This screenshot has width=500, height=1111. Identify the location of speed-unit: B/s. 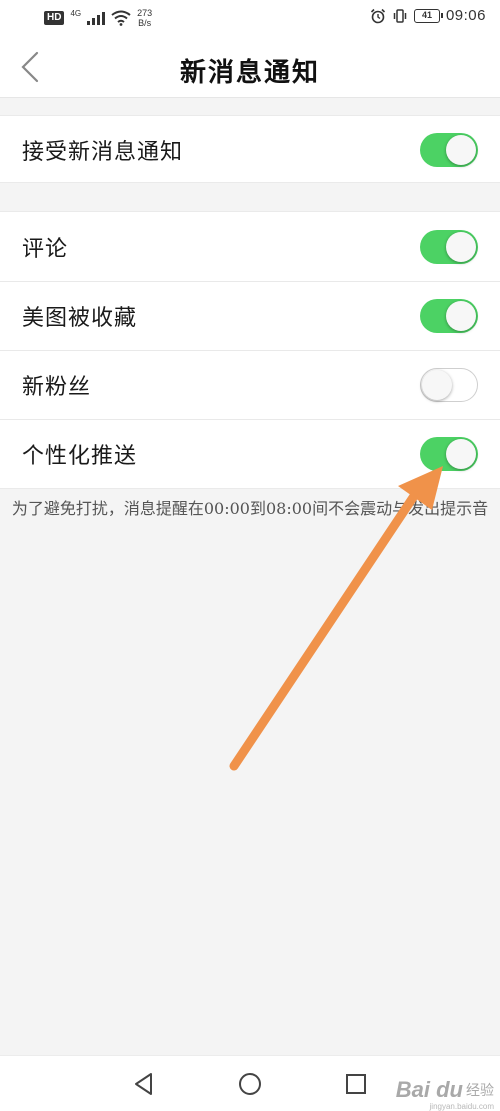
(145, 23).